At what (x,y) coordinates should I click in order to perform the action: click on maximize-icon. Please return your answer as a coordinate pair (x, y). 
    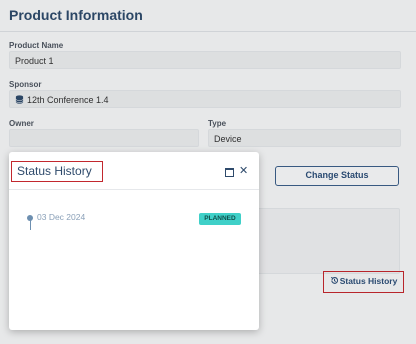
    Looking at the image, I should click on (229, 172).